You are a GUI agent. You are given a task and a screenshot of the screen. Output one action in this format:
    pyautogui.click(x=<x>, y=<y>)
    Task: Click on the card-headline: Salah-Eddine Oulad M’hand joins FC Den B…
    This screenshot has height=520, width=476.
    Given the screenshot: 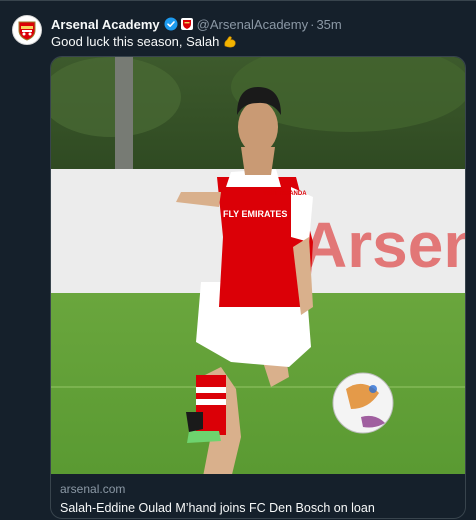 What is the action you would take?
    pyautogui.click(x=217, y=508)
    